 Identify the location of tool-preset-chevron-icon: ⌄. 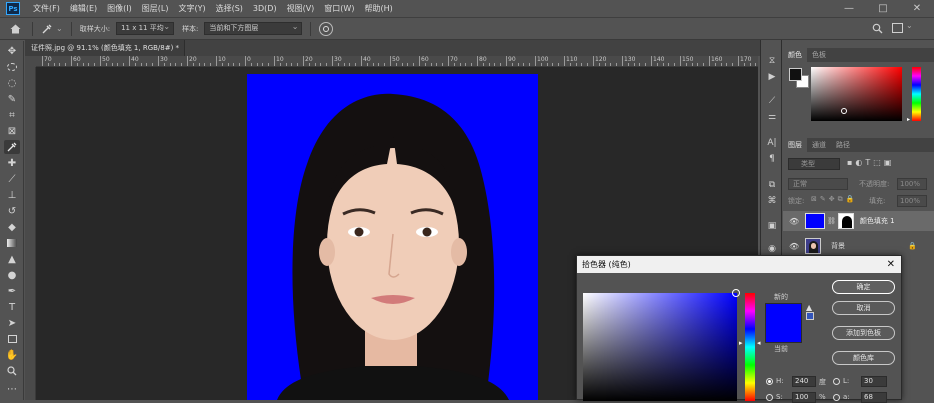
(59, 28).